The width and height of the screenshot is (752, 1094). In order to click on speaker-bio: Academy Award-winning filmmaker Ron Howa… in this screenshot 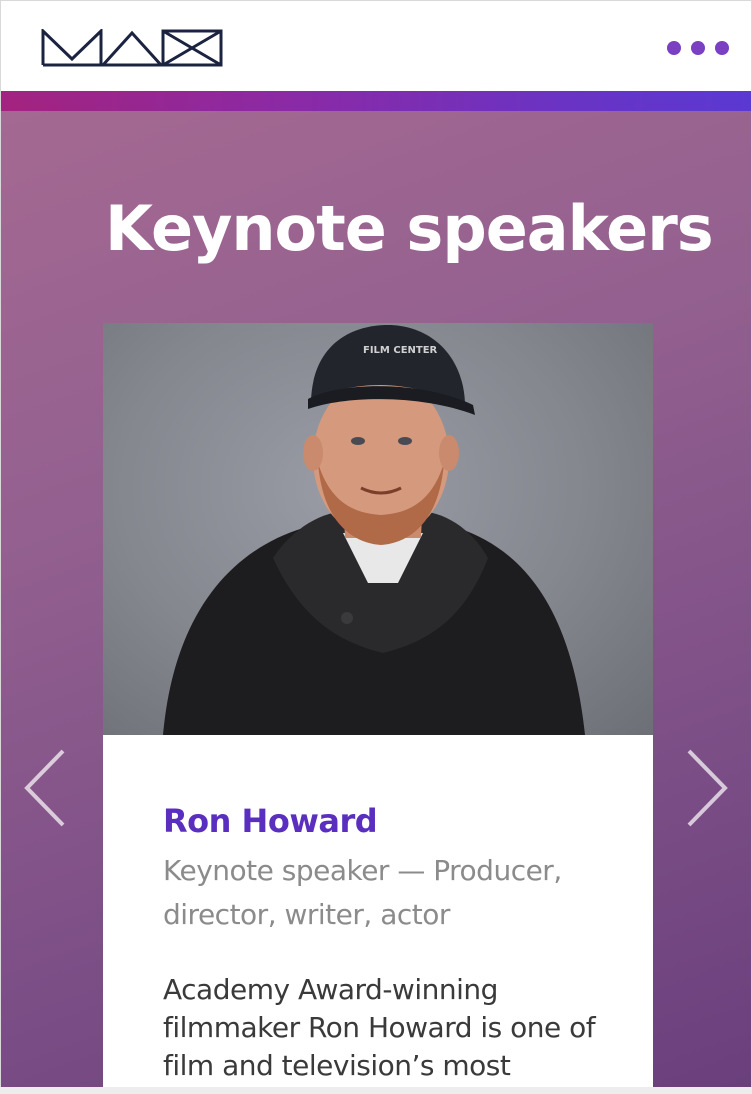, I will do `click(379, 1027)`.